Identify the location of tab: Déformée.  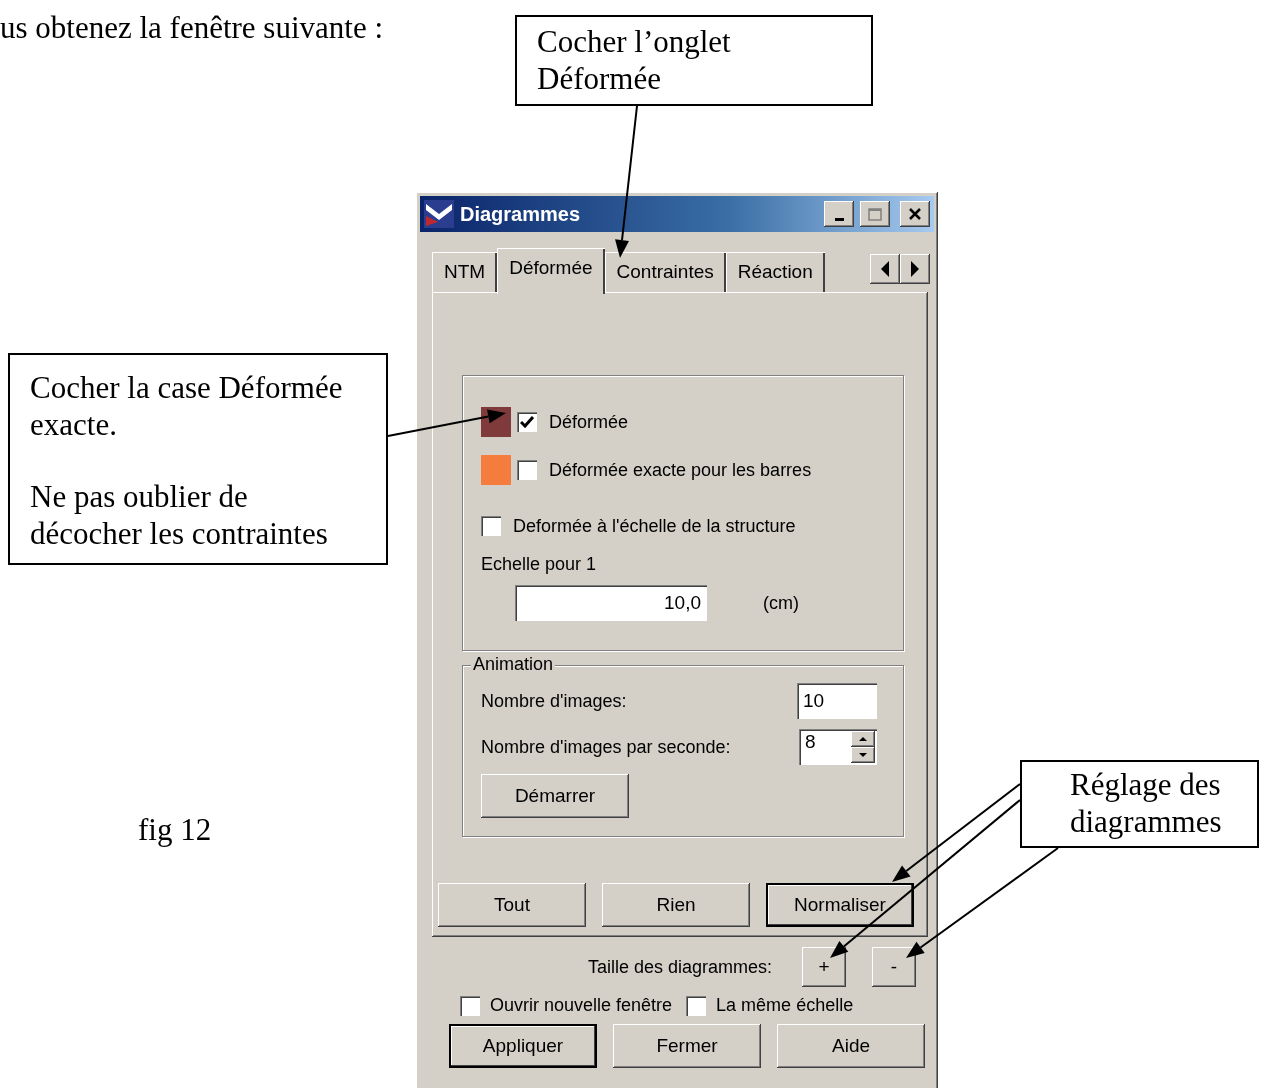
(551, 271).